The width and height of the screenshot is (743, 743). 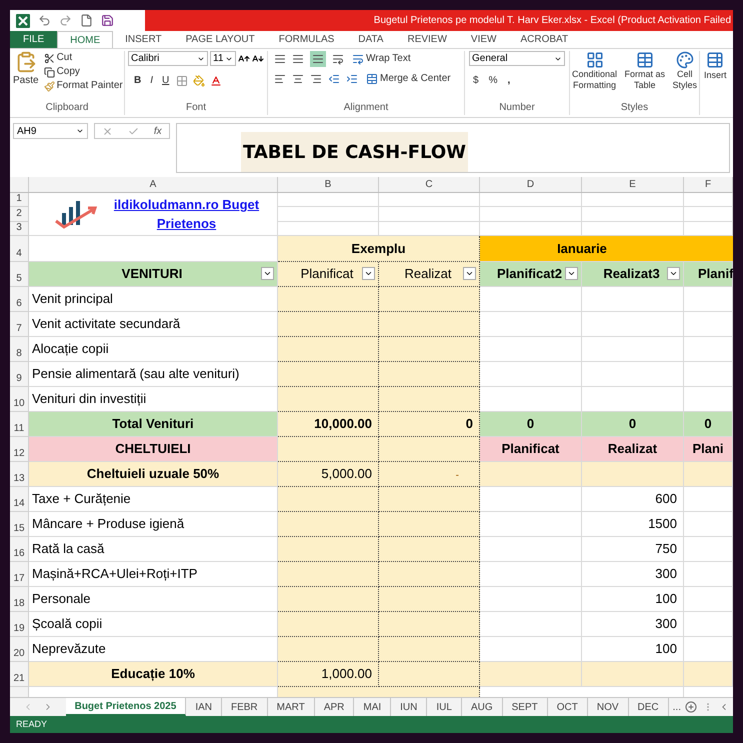 I want to click on table-cell: 100, so click(x=633, y=599).